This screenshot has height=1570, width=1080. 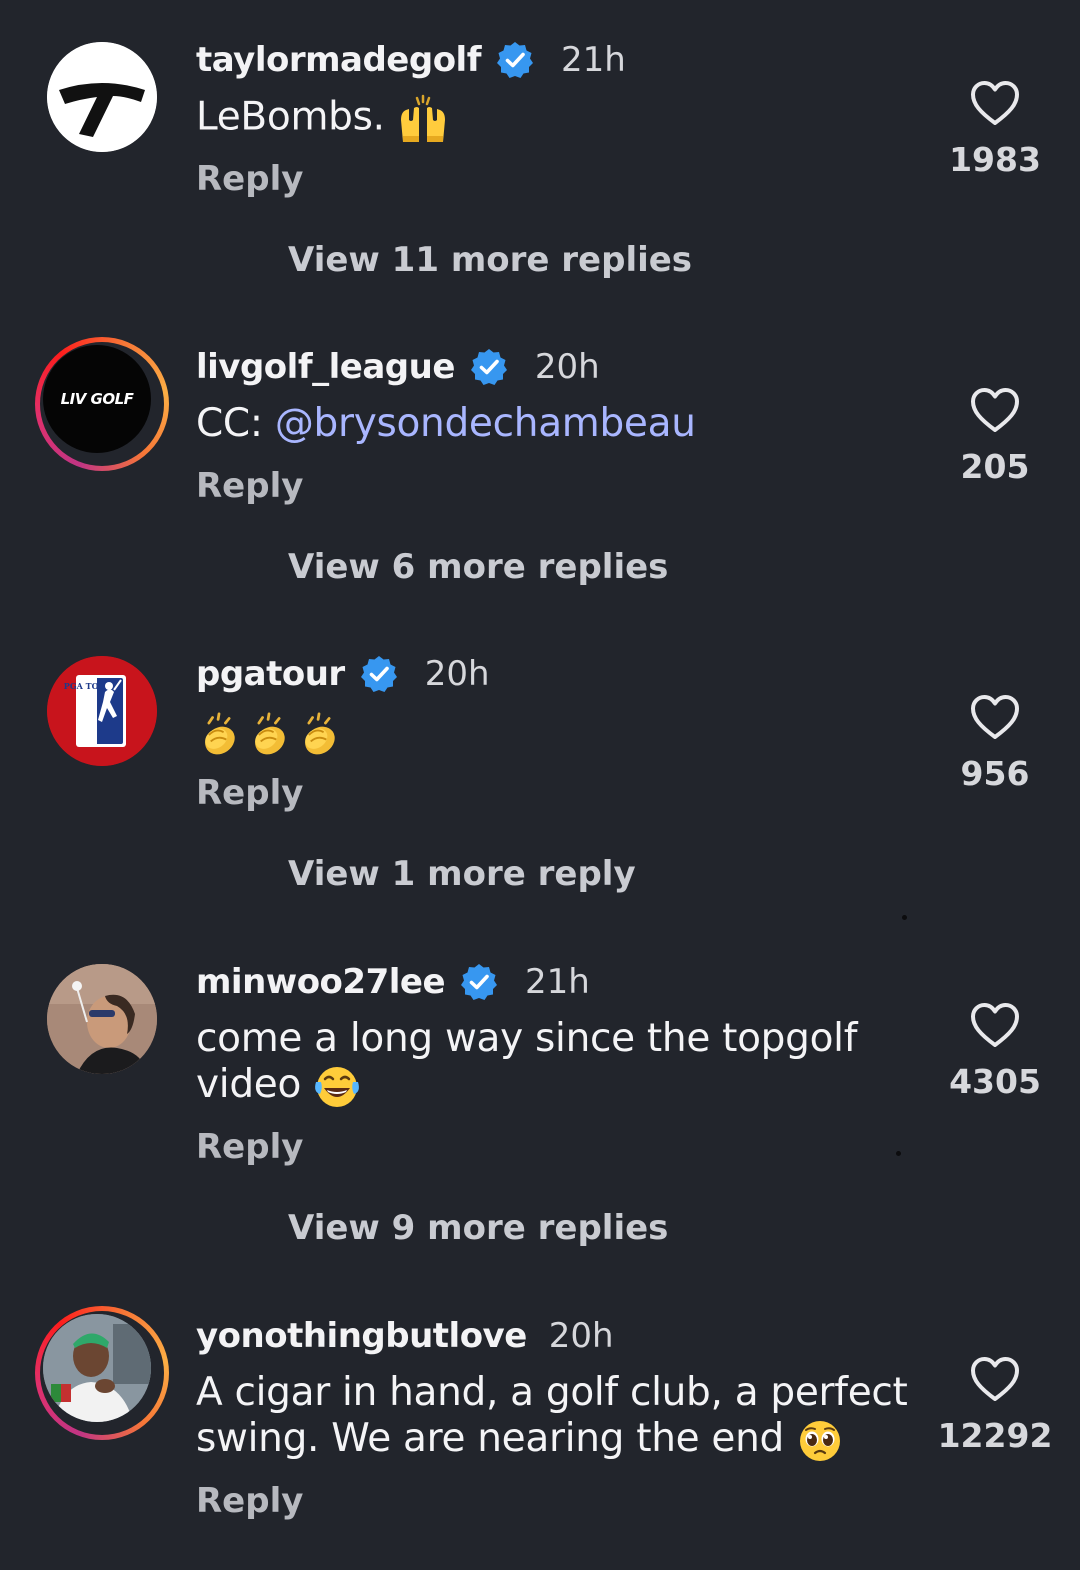 What do you see at coordinates (339, 60) in the screenshot?
I see `username: taylormadegolf` at bounding box center [339, 60].